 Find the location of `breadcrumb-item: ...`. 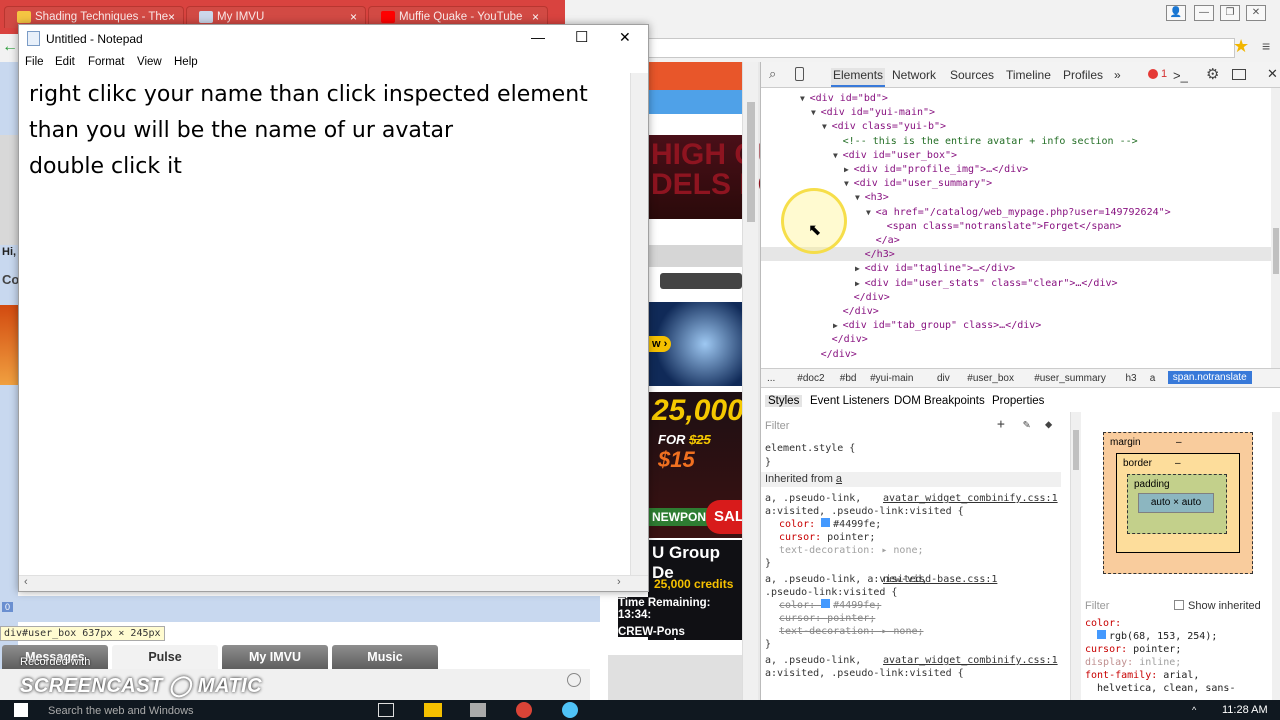

breadcrumb-item: ... is located at coordinates (771, 378).